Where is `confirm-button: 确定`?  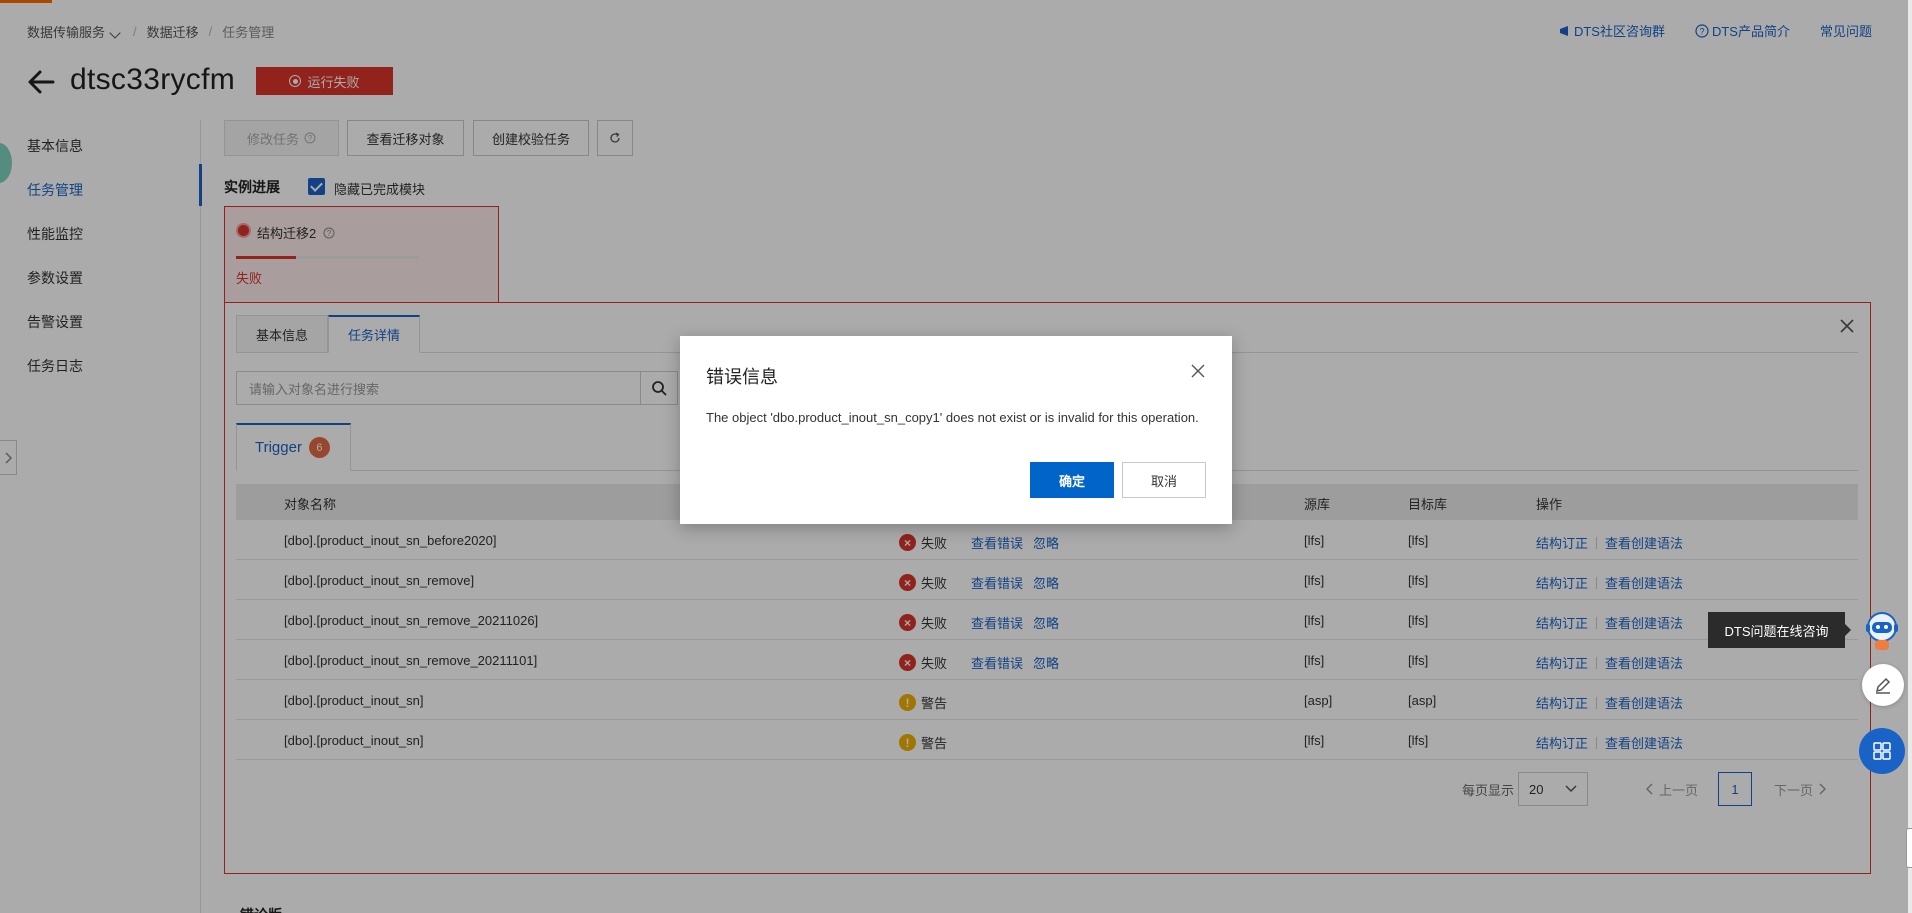
confirm-button: 确定 is located at coordinates (1072, 480).